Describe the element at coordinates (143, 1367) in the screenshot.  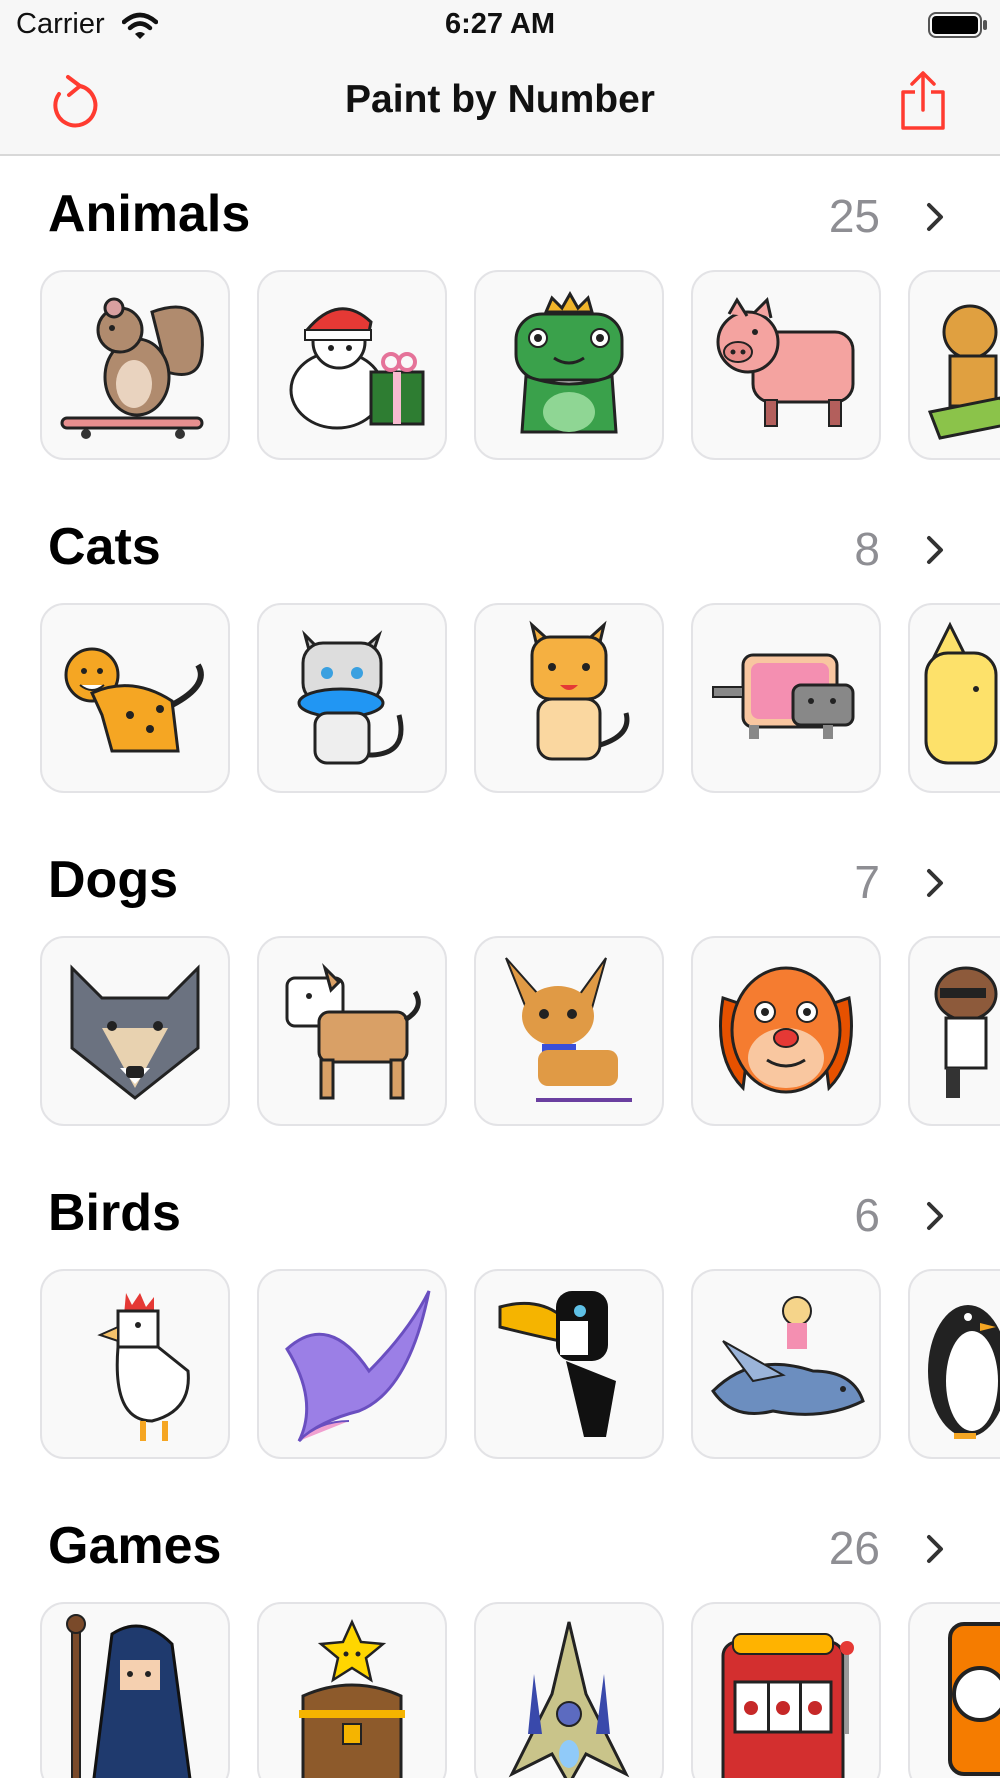
I see `chicken-icon` at that location.